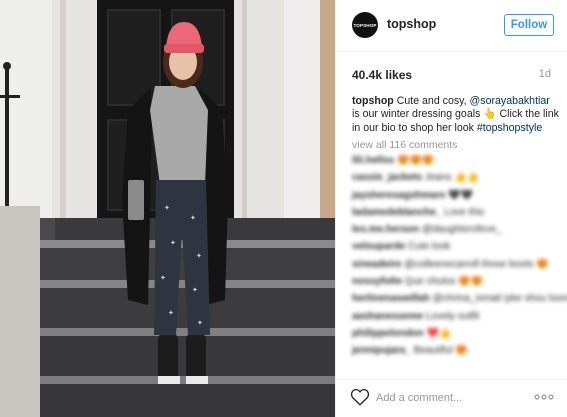  I want to click on comment-username: lili.hellss, so click(373, 160).